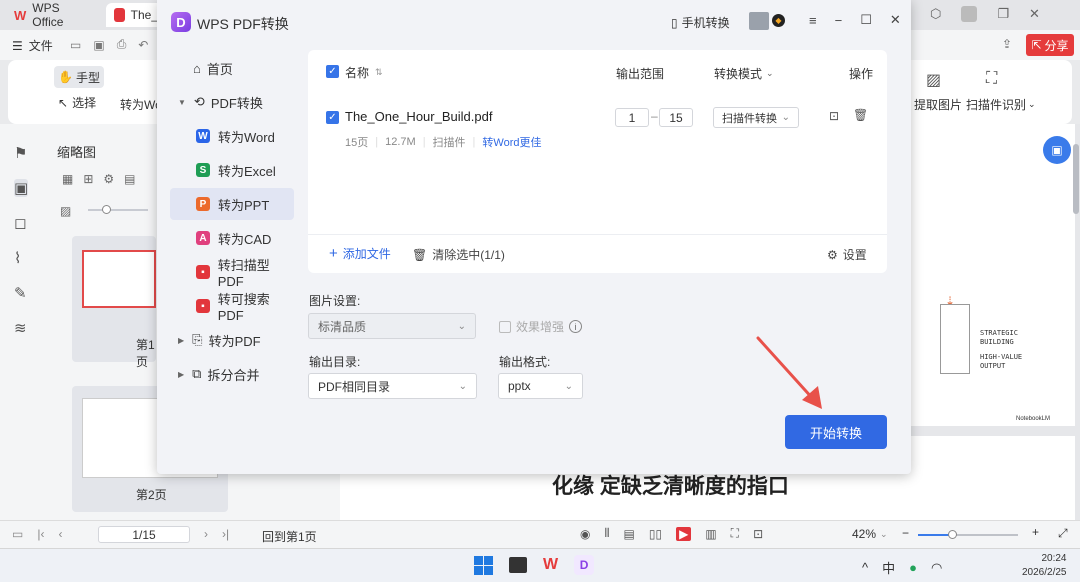  What do you see at coordinates (67, 179) in the screenshot?
I see `grid-view-icon: ▦` at bounding box center [67, 179].